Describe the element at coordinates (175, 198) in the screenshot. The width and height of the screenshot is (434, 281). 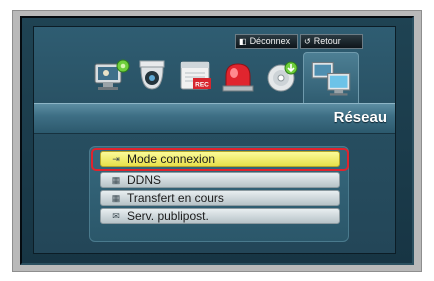
I see `menu-item-label: Transfert en cours` at that location.